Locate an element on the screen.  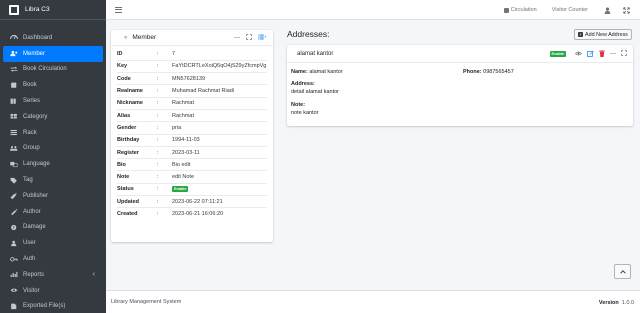
sidebar-item-tag: Tag is located at coordinates (53, 180).